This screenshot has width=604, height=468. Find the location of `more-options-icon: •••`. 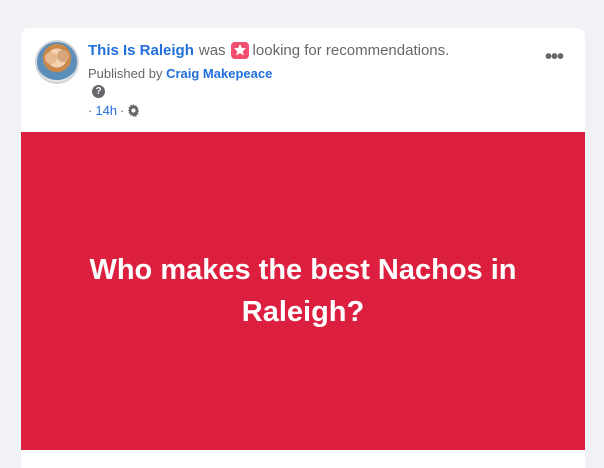

more-options-icon: ••• is located at coordinates (554, 57).